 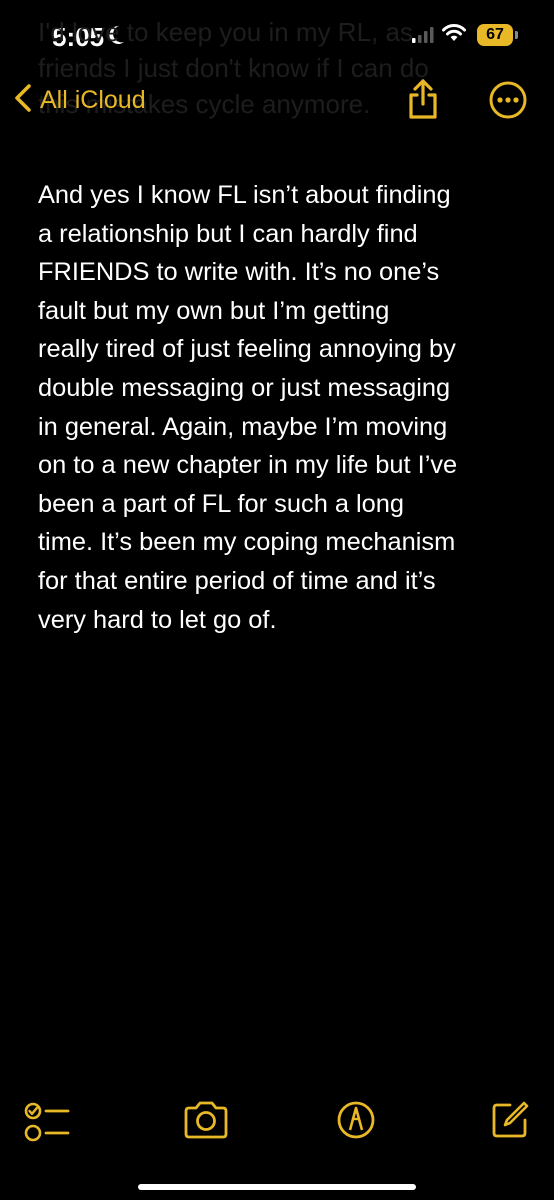 I want to click on compose-icon, so click(x=510, y=1122).